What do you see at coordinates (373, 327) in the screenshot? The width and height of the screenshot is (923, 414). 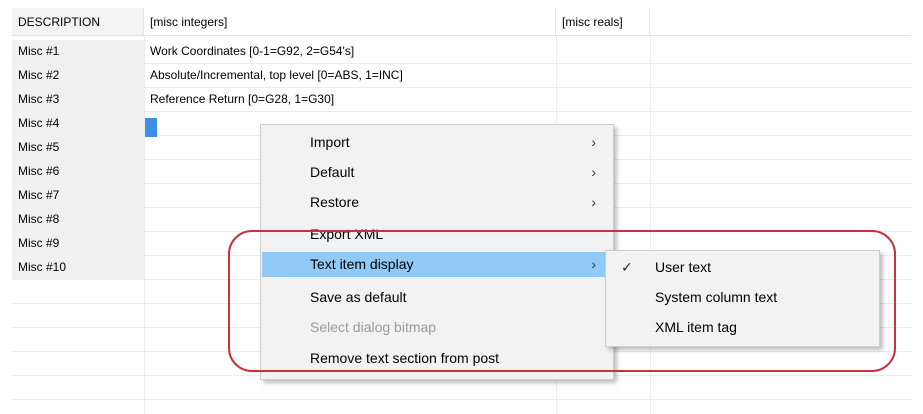 I see `menu-item-label: Select dialog bitmap` at bounding box center [373, 327].